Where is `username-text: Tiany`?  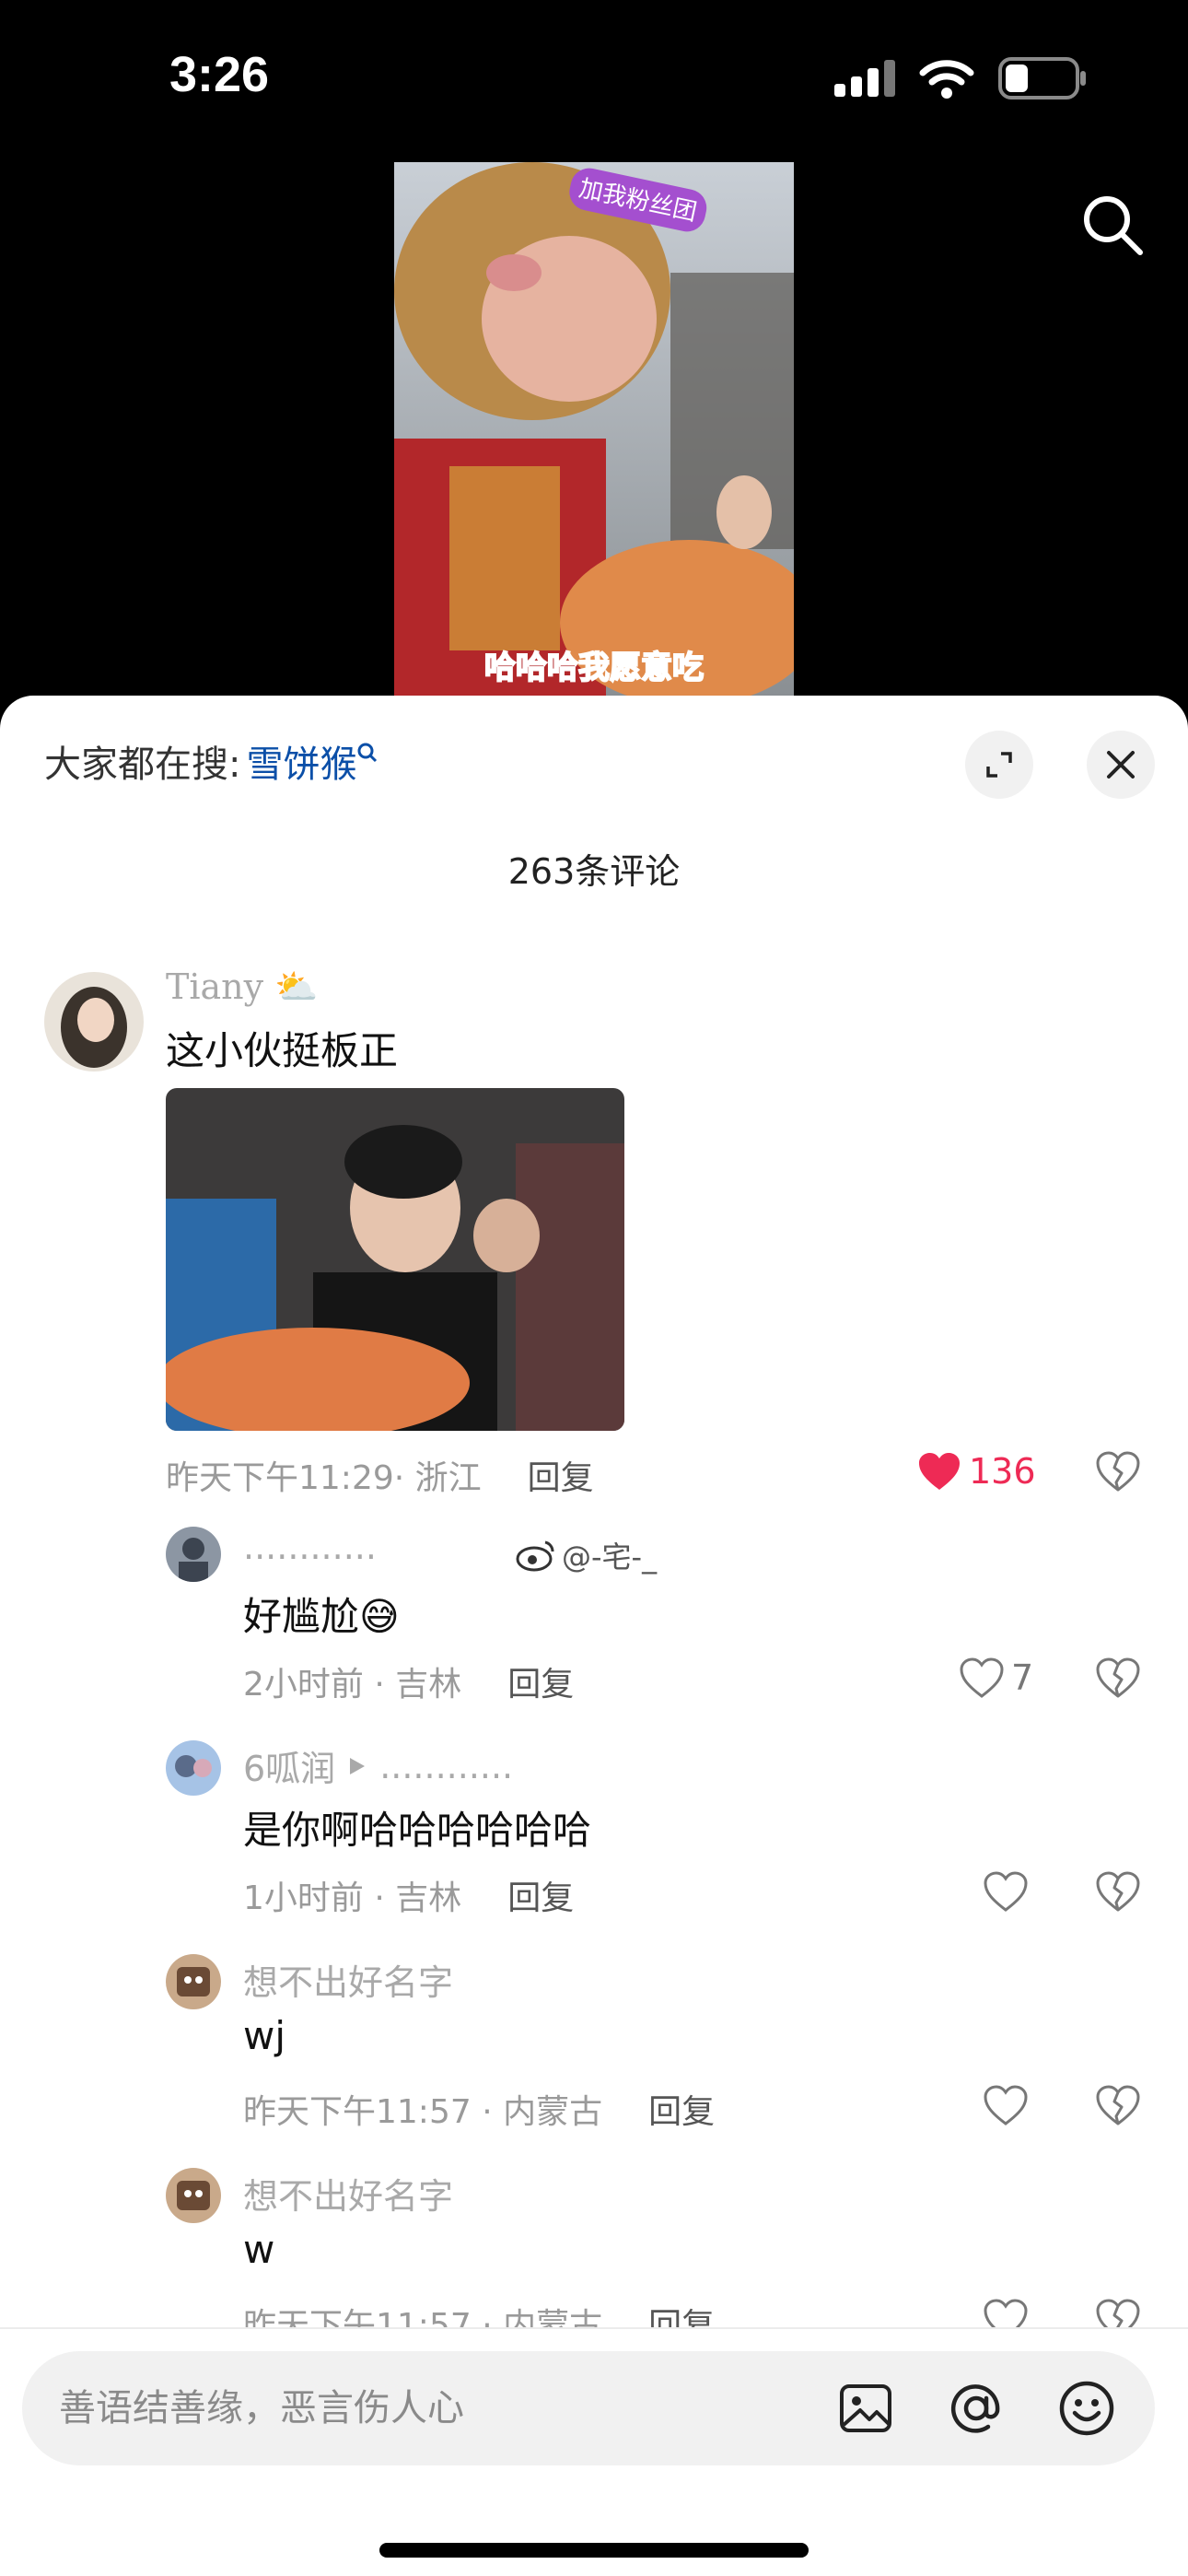 username-text: Tiany is located at coordinates (215, 986).